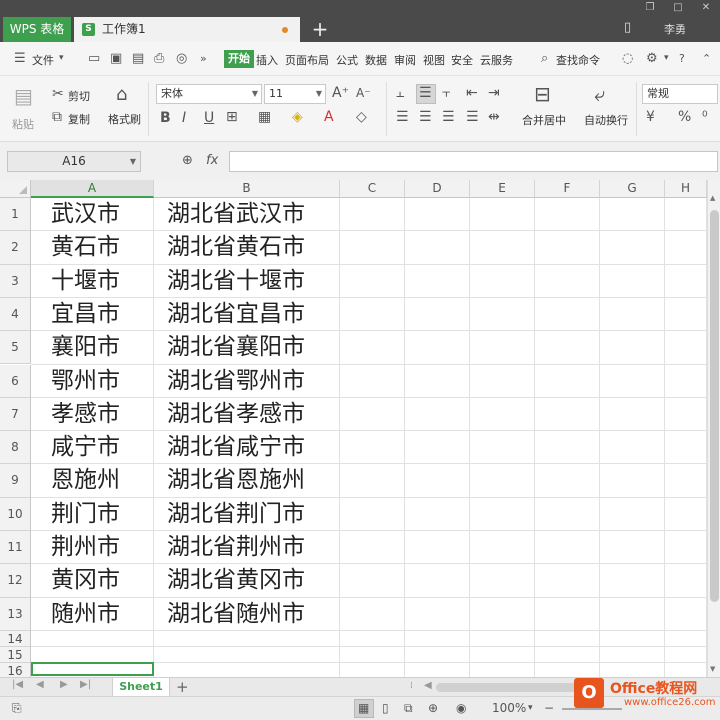 Image resolution: width=720 pixels, height=720 pixels. Describe the element at coordinates (712, 198) in the screenshot. I see `scroll-up-icon: ▲` at that location.